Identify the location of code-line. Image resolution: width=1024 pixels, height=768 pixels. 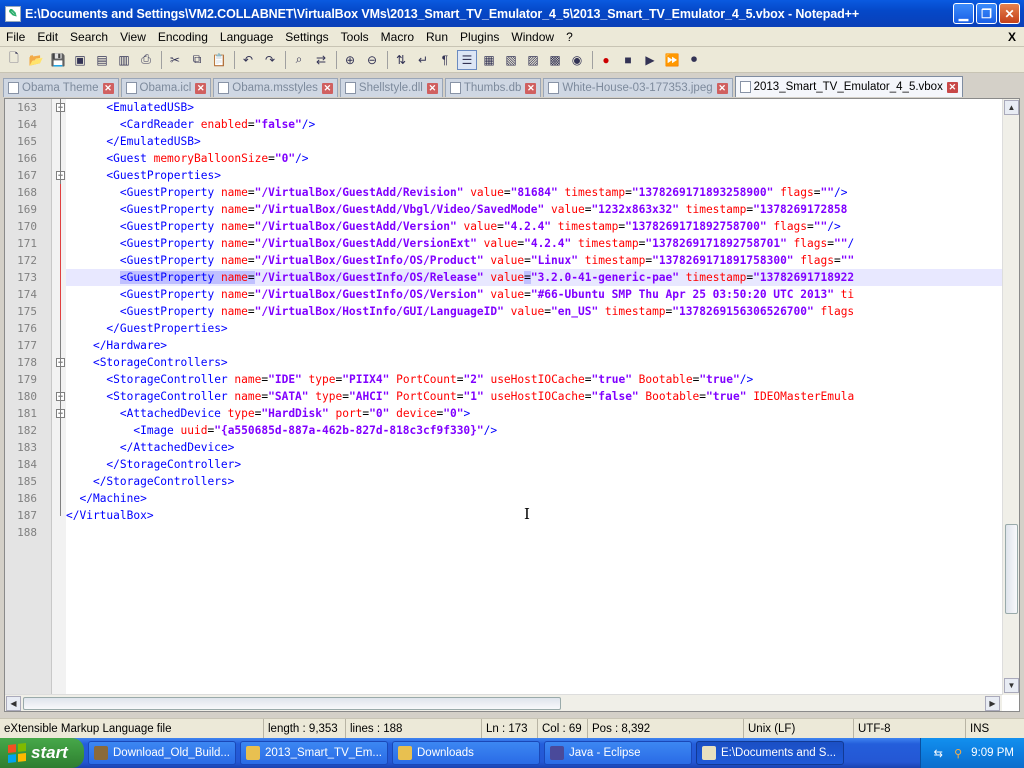
(534, 532).